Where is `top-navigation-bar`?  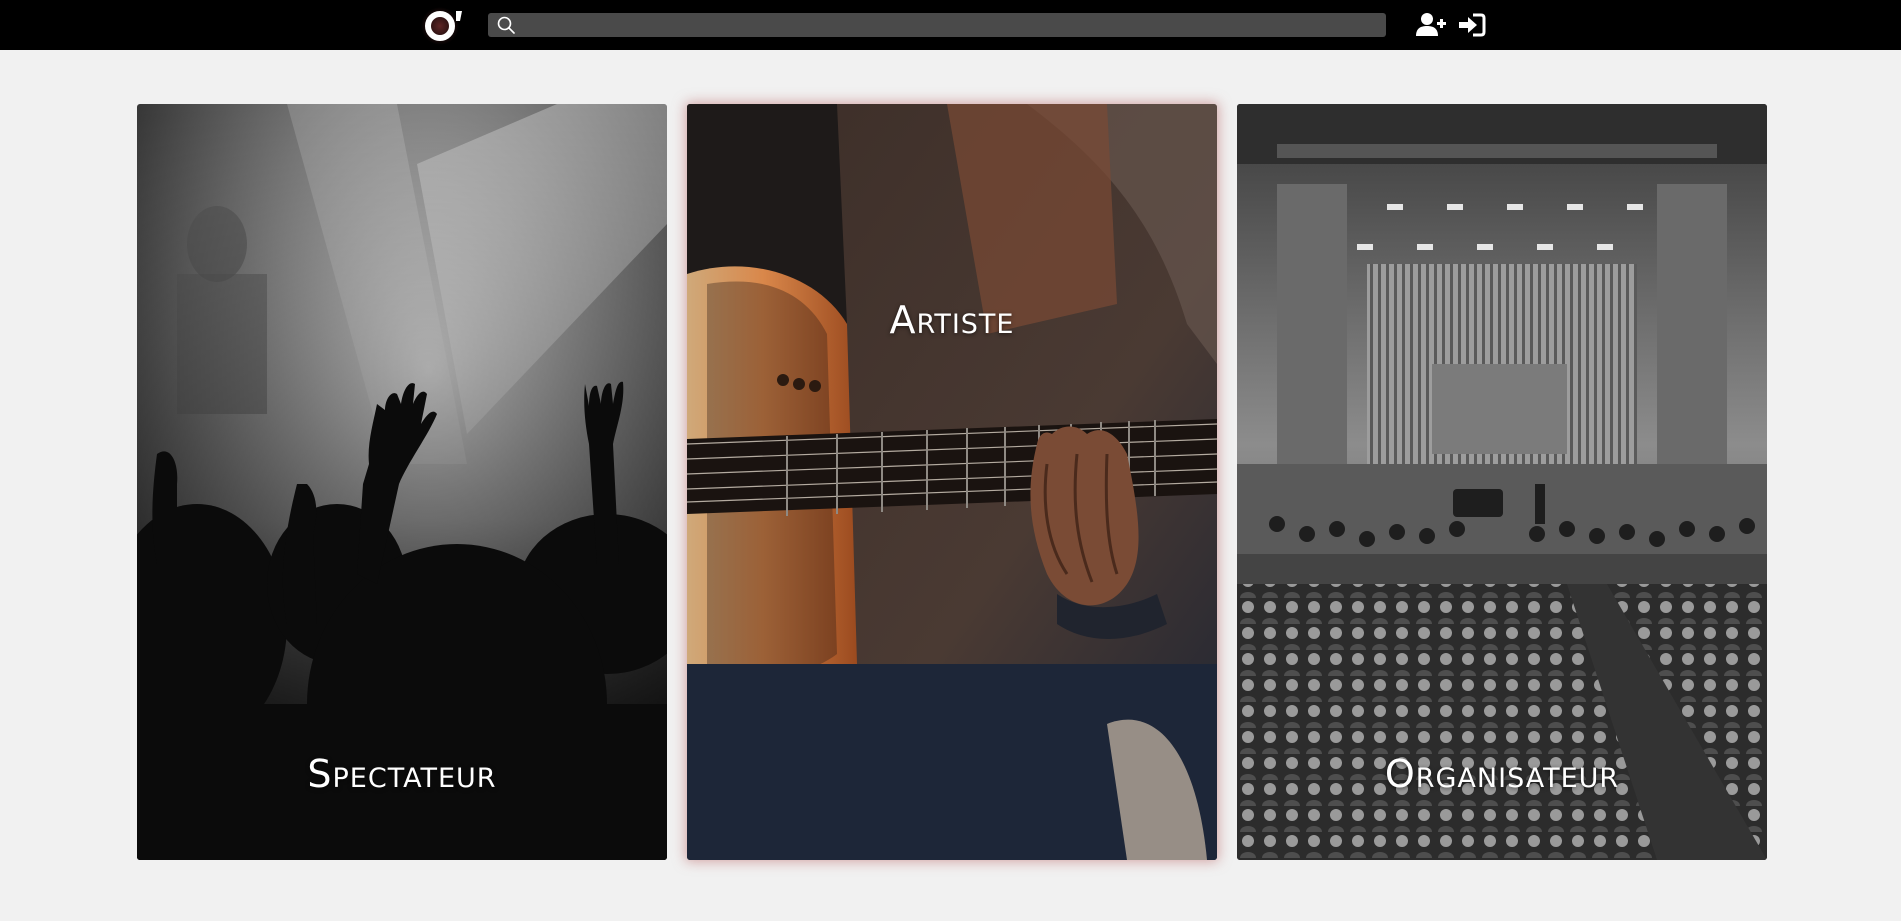 top-navigation-bar is located at coordinates (950, 25).